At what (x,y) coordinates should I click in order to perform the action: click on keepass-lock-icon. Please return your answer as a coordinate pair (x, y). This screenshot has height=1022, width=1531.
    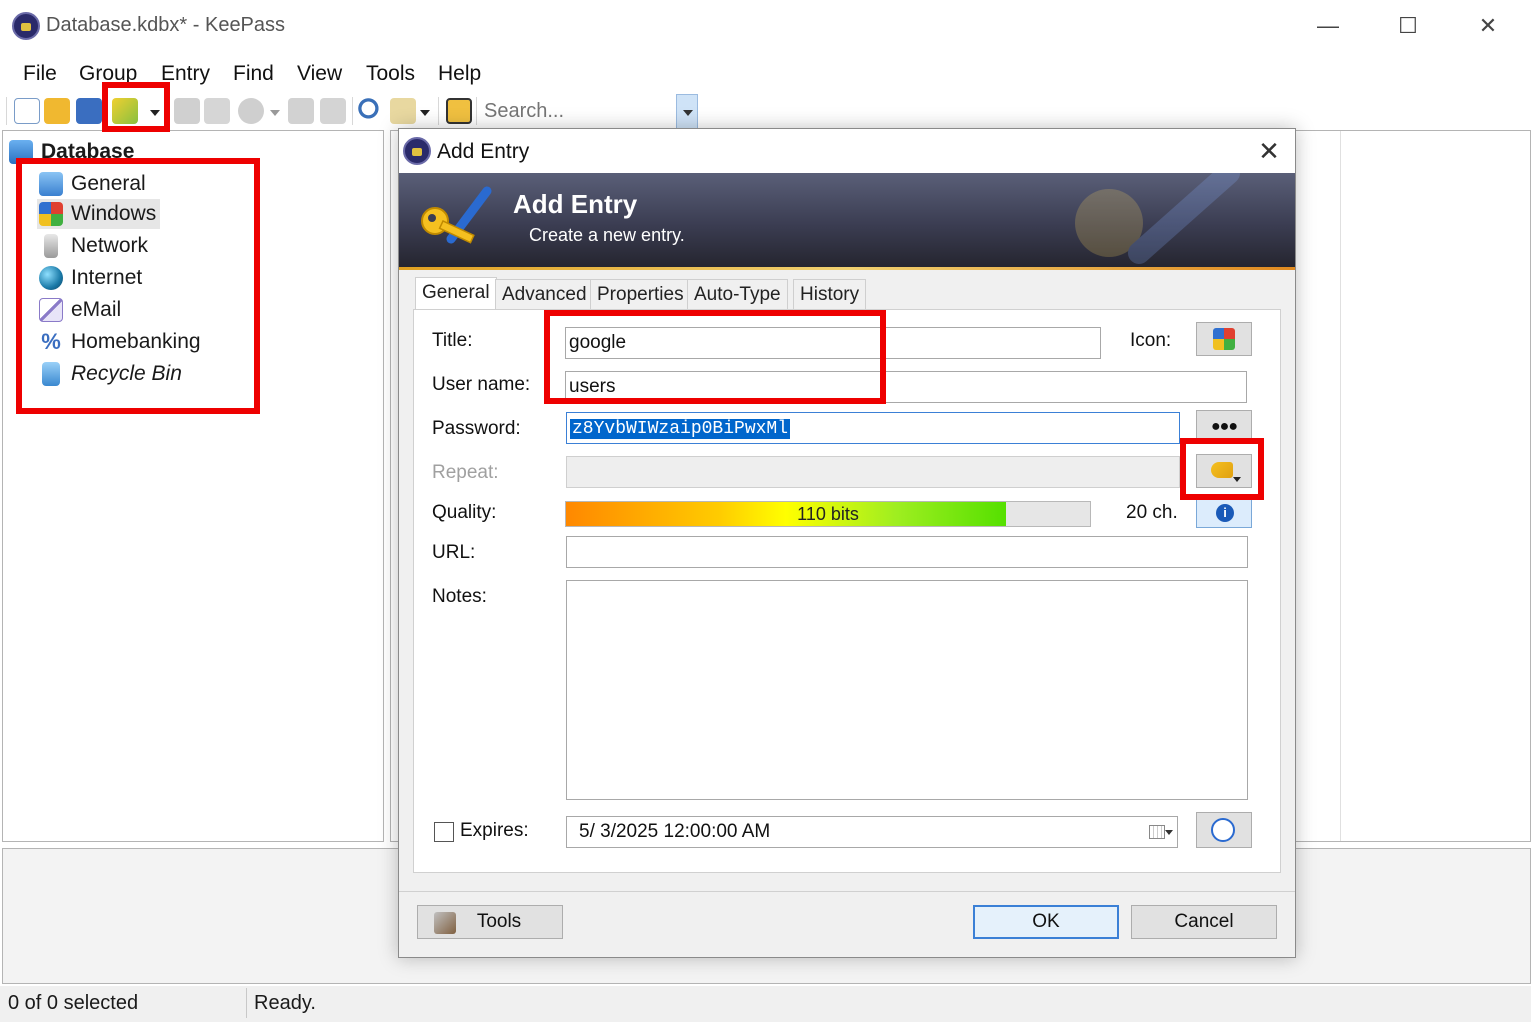
    Looking at the image, I should click on (26, 26).